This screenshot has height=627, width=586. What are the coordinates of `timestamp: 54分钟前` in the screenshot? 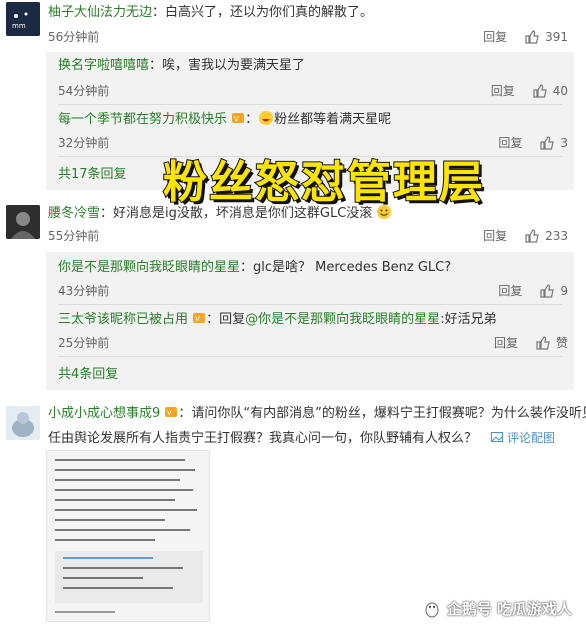 It's located at (84, 91).